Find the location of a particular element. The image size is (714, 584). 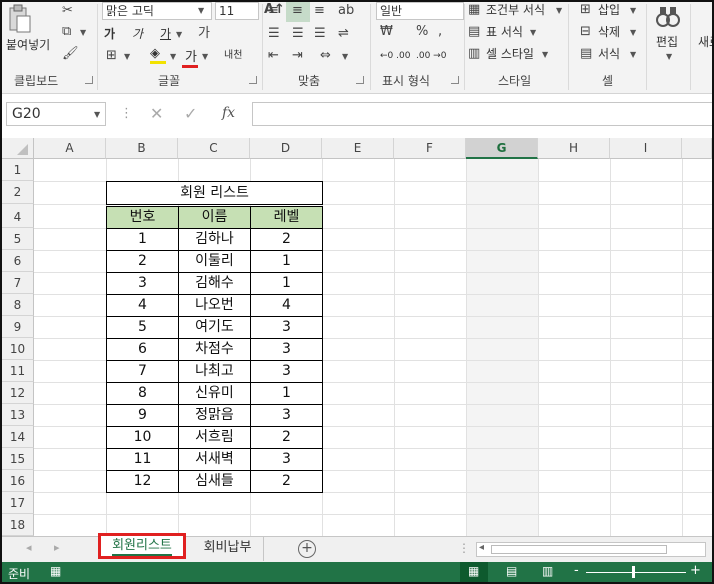

row-header-9: 9 is located at coordinates (18, 327).